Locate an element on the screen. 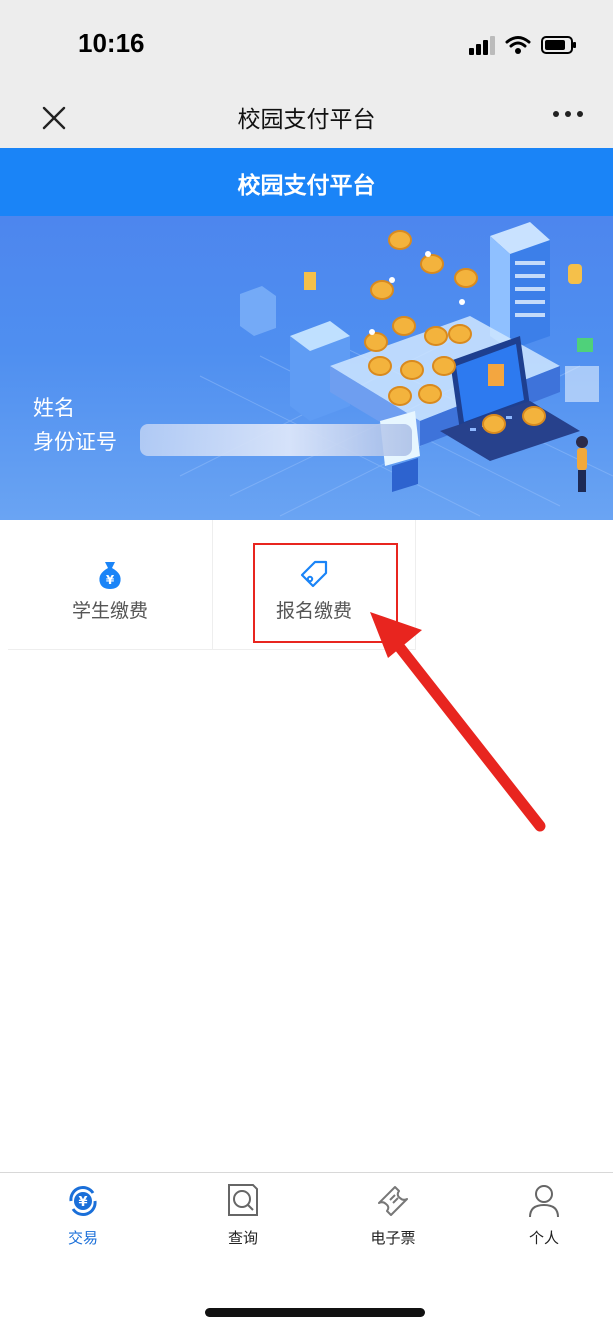  user-id-label: 身份证号 is located at coordinates (75, 442).